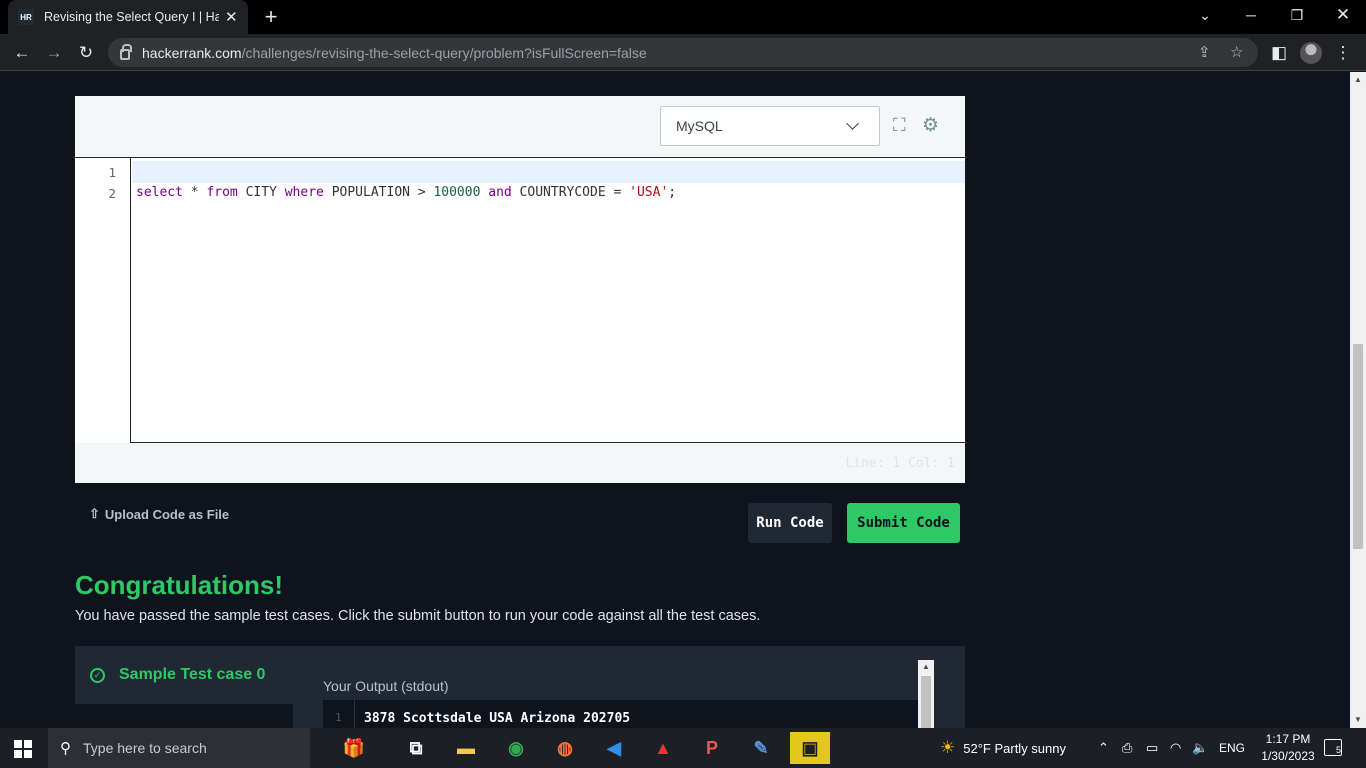 Image resolution: width=1366 pixels, height=768 pixels. I want to click on minimize-icon: ─, so click(1251, 15).